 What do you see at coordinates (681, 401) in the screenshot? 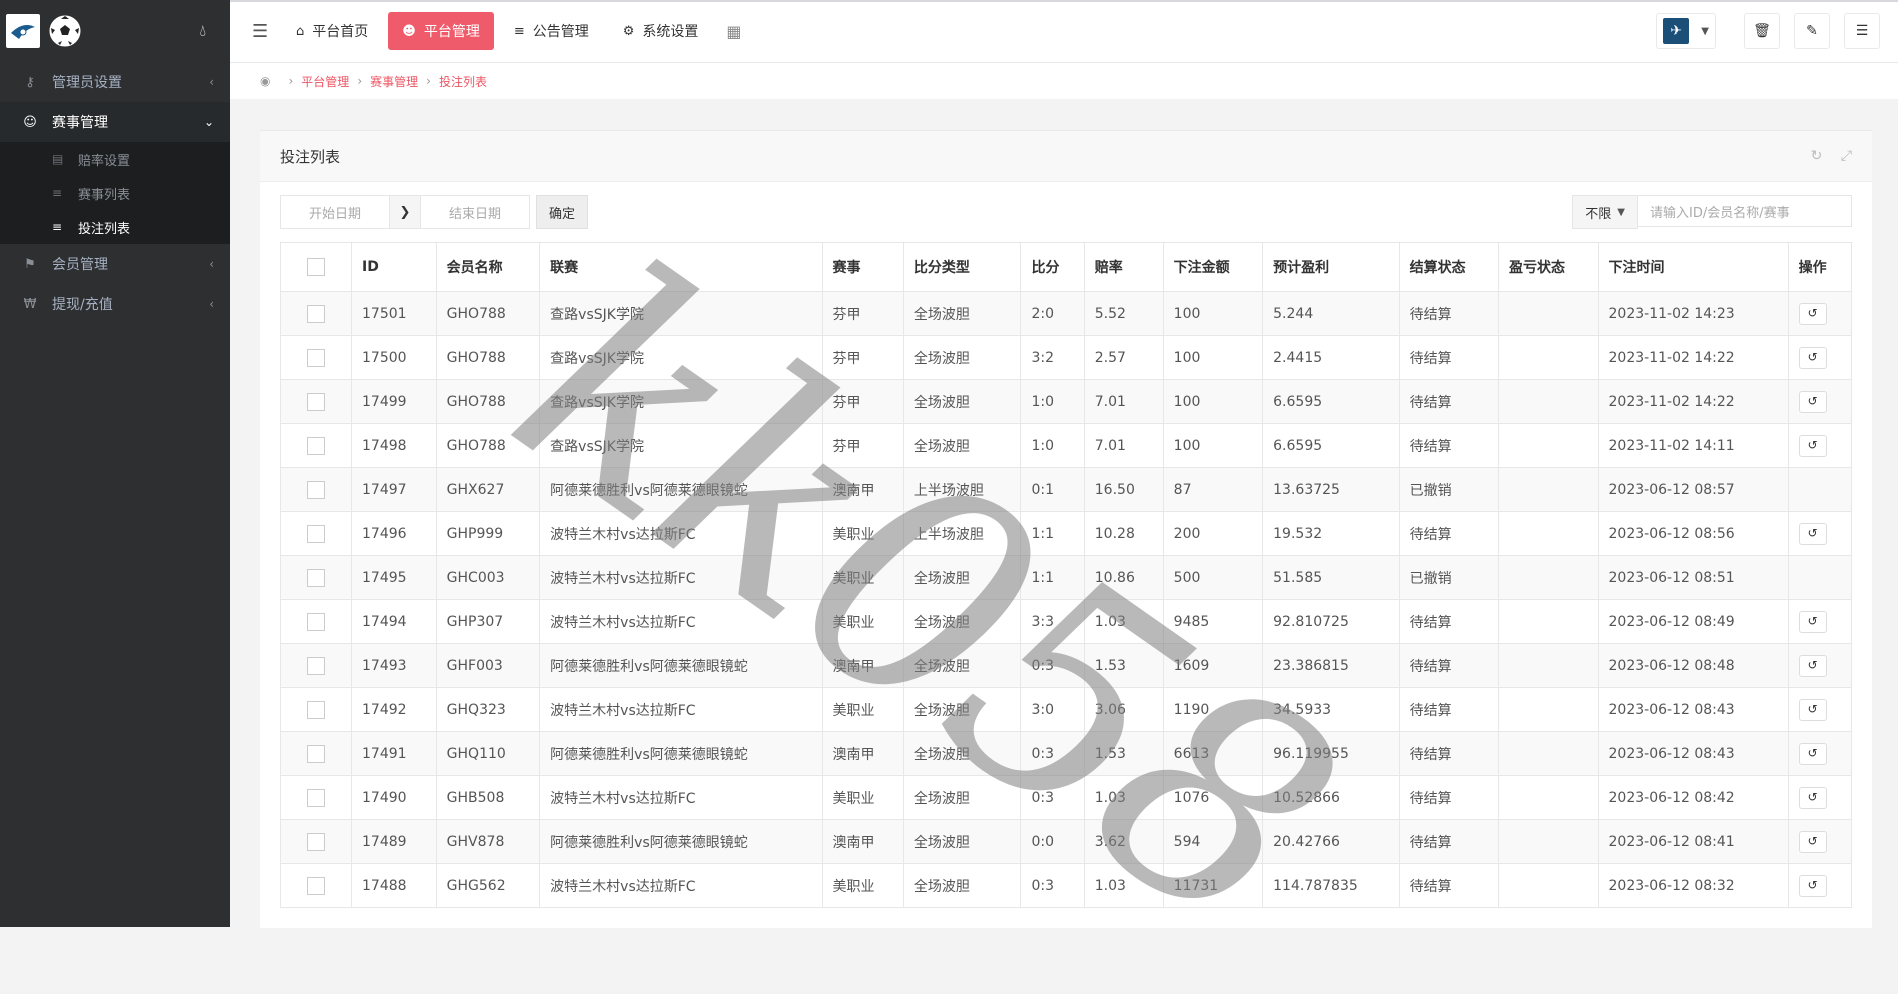
I see `table-cell: 查路vsSJK学院` at bounding box center [681, 401].